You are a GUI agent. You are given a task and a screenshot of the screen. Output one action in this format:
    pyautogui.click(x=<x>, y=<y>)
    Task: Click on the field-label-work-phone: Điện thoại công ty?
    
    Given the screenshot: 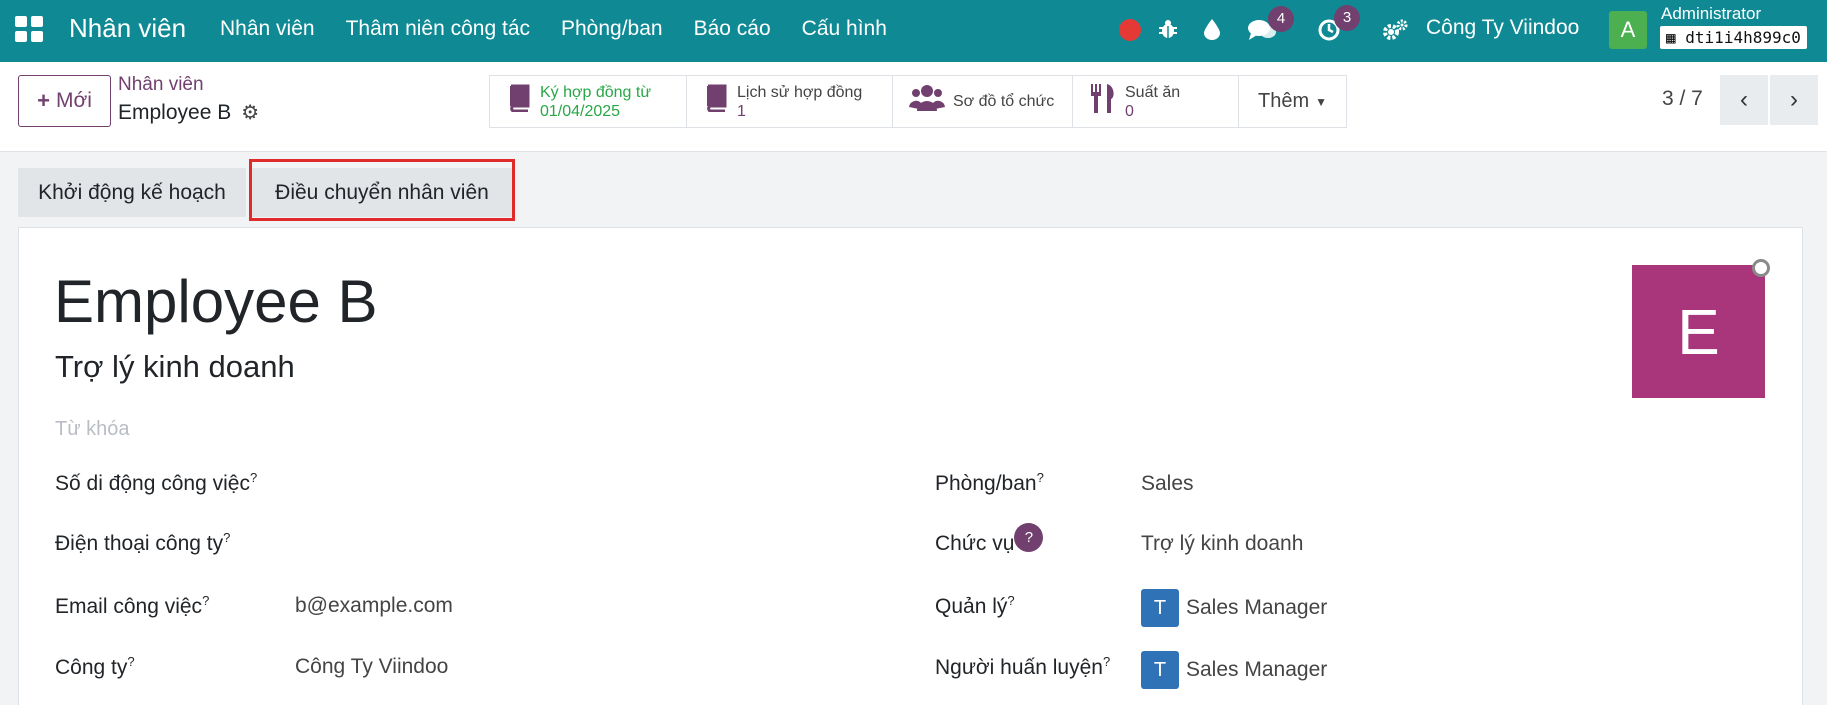 What is the action you would take?
    pyautogui.click(x=142, y=543)
    